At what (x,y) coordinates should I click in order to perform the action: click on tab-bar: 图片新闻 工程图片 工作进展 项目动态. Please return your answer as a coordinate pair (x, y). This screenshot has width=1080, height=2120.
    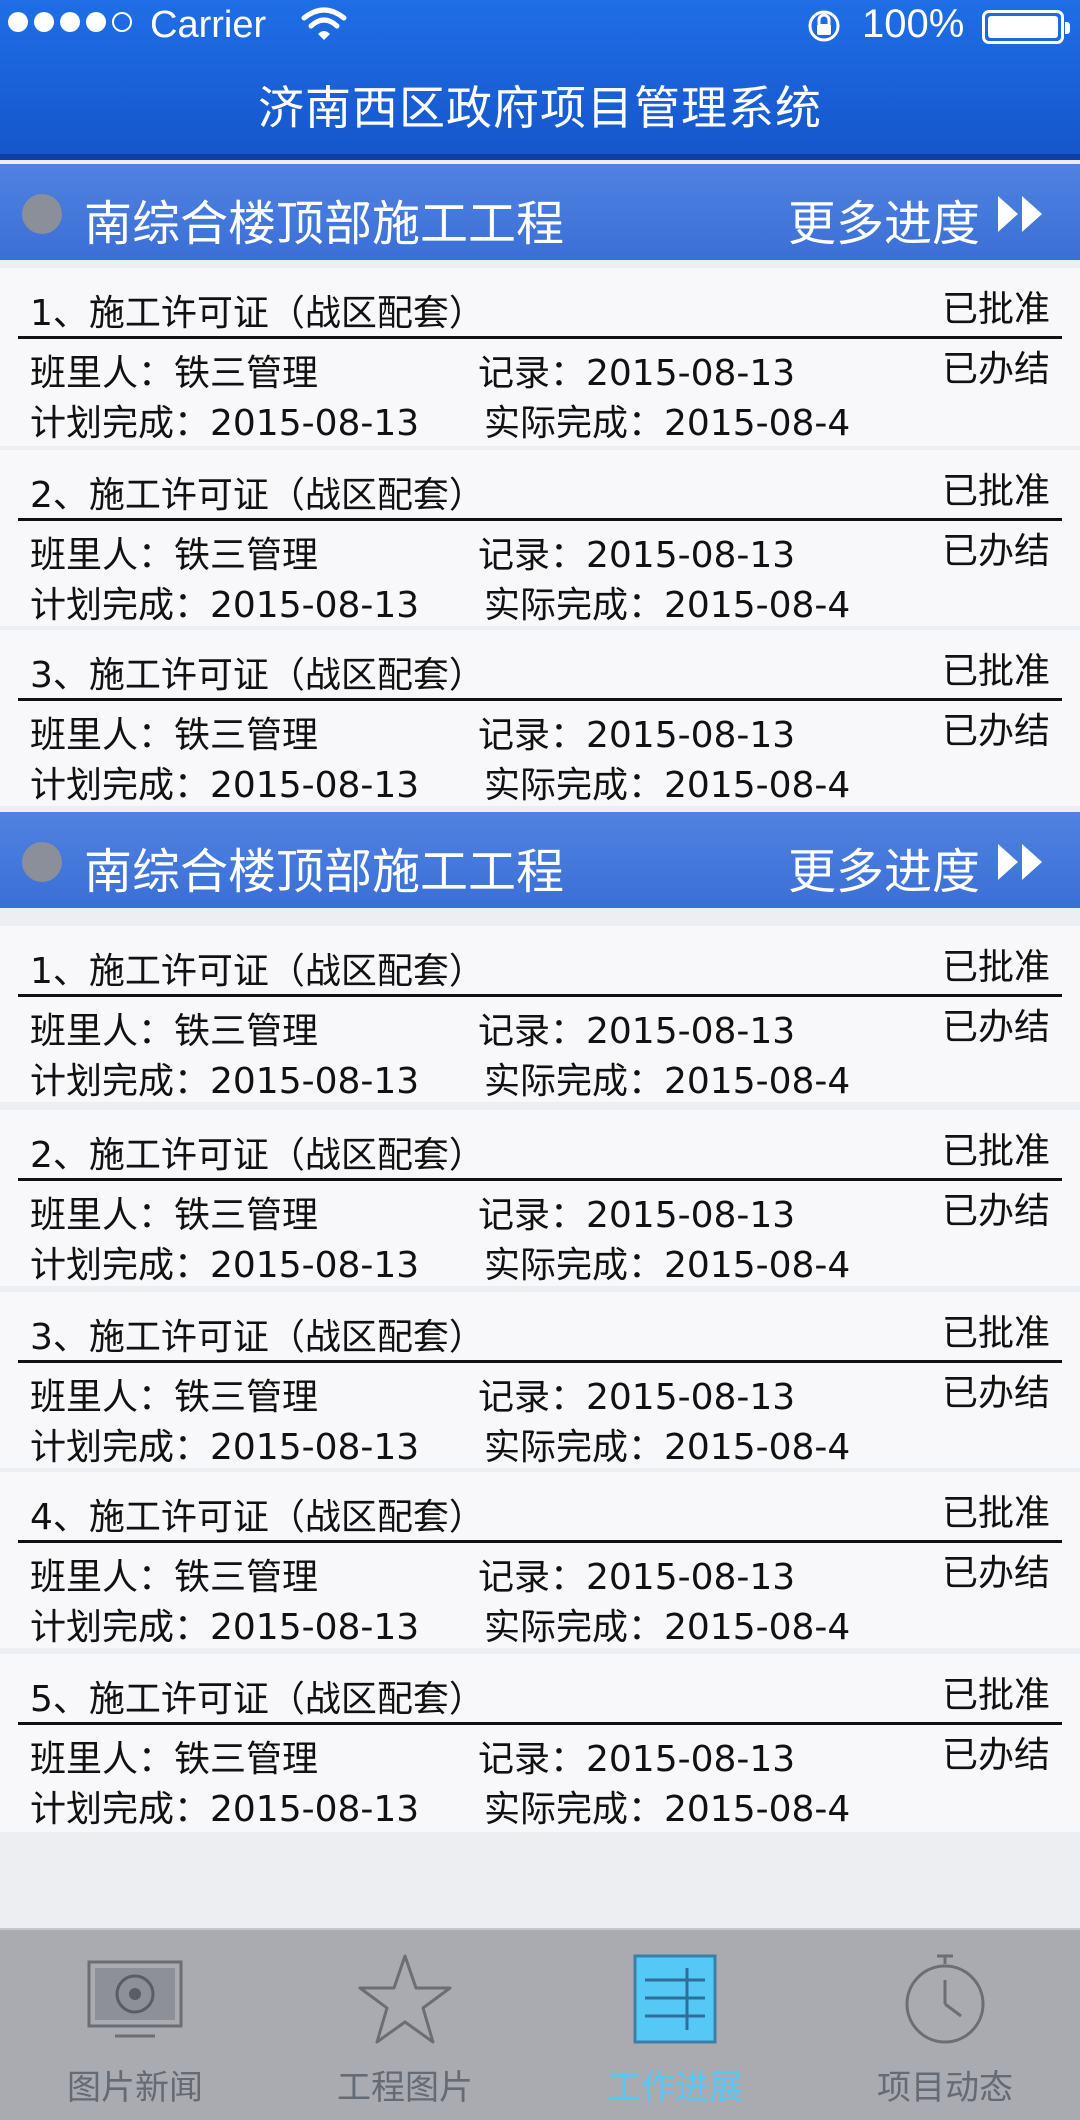
    Looking at the image, I should click on (540, 2024).